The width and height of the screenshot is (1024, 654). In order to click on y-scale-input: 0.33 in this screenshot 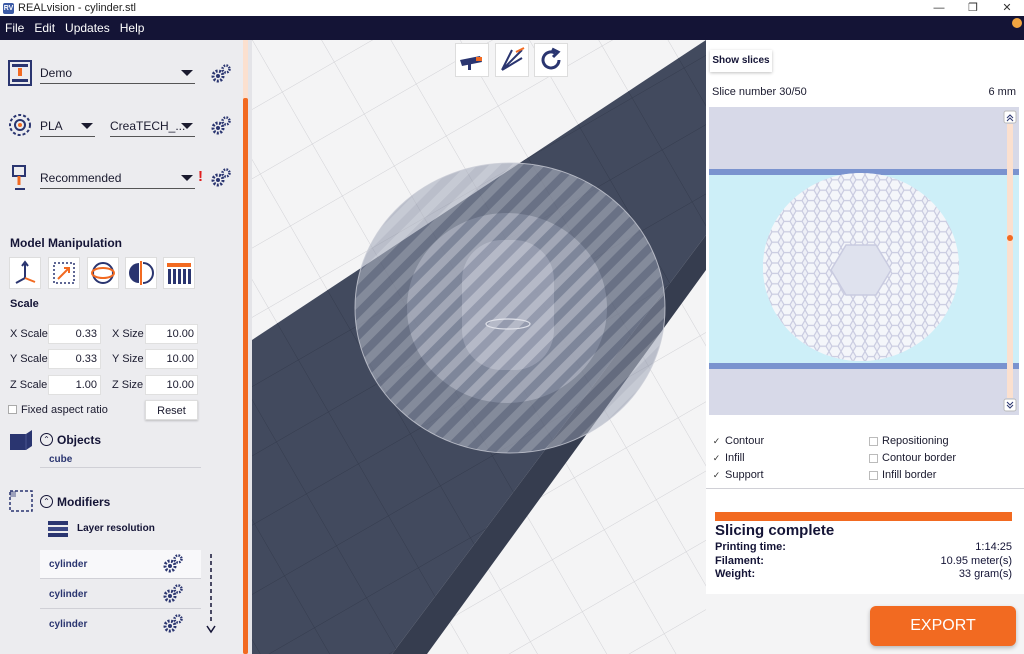, I will do `click(74, 359)`.